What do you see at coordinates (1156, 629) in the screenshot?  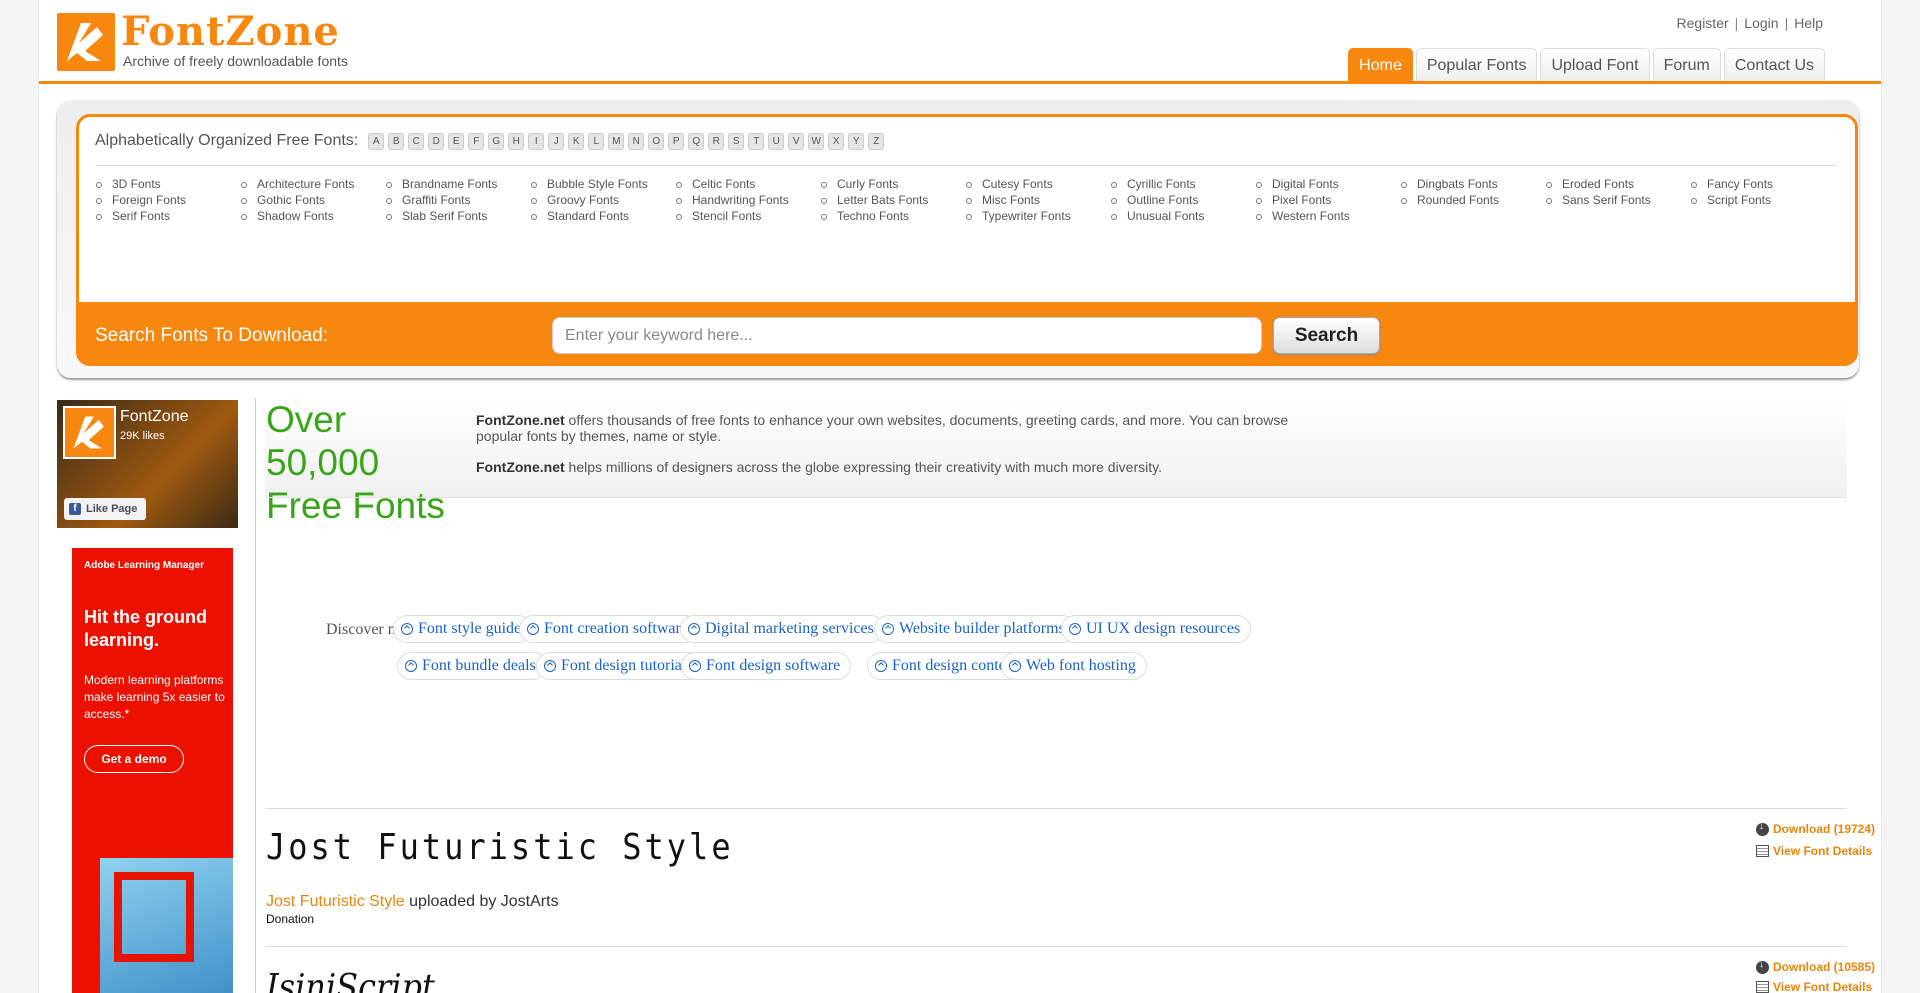 I see `discover-chip: UI UX design resources` at bounding box center [1156, 629].